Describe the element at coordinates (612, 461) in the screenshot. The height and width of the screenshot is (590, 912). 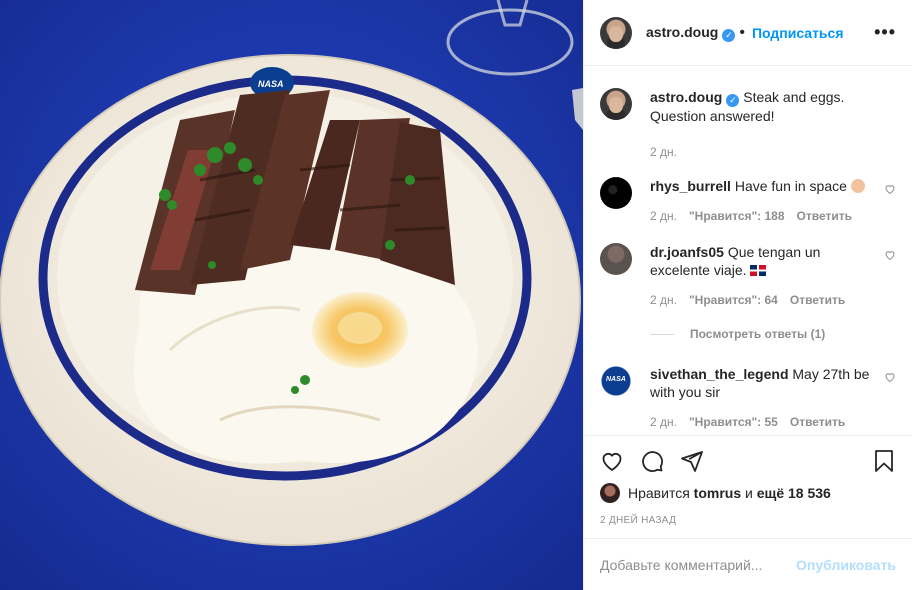
I see `like-heart-icon` at that location.